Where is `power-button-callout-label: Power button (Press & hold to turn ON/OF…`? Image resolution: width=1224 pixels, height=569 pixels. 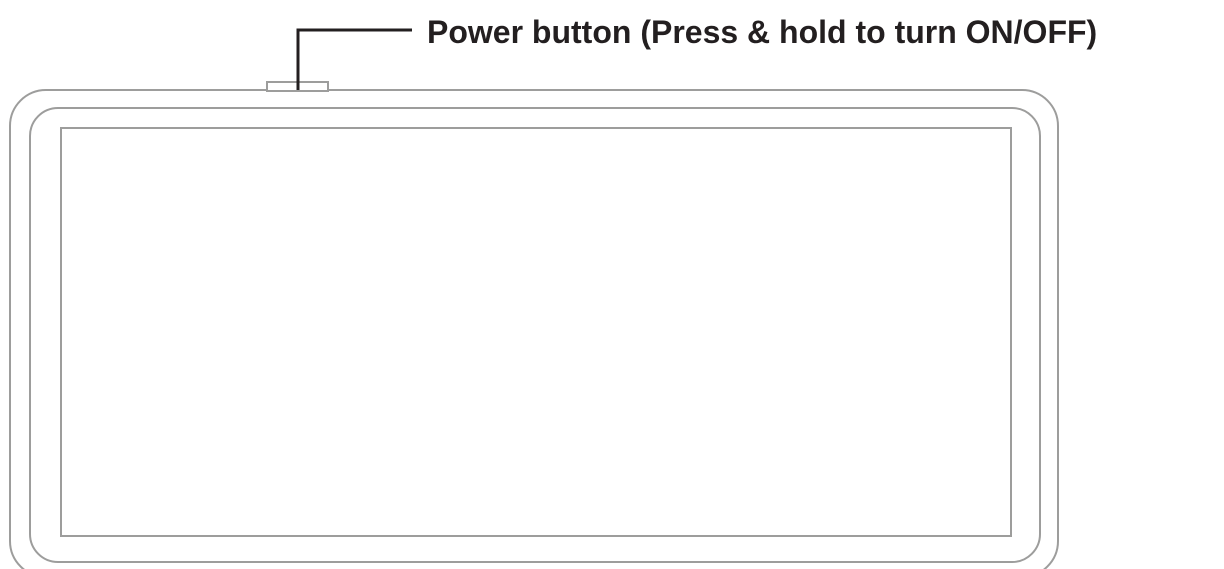
power-button-callout-label: Power button (Press & hold to turn ON/OF… is located at coordinates (762, 32).